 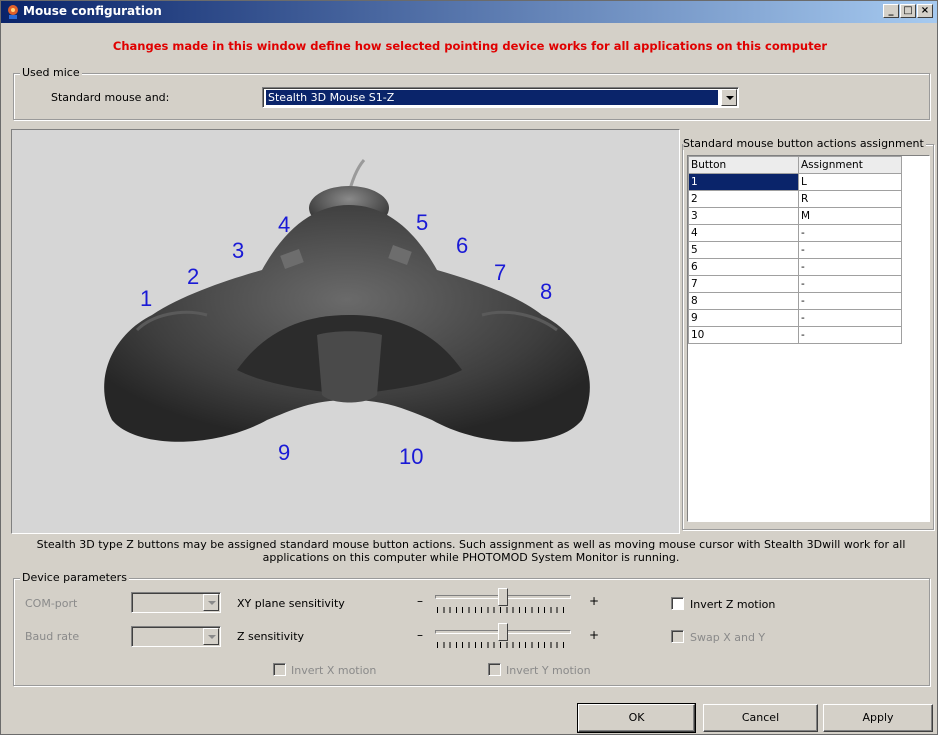 I want to click on table-row: 3M, so click(x=795, y=216).